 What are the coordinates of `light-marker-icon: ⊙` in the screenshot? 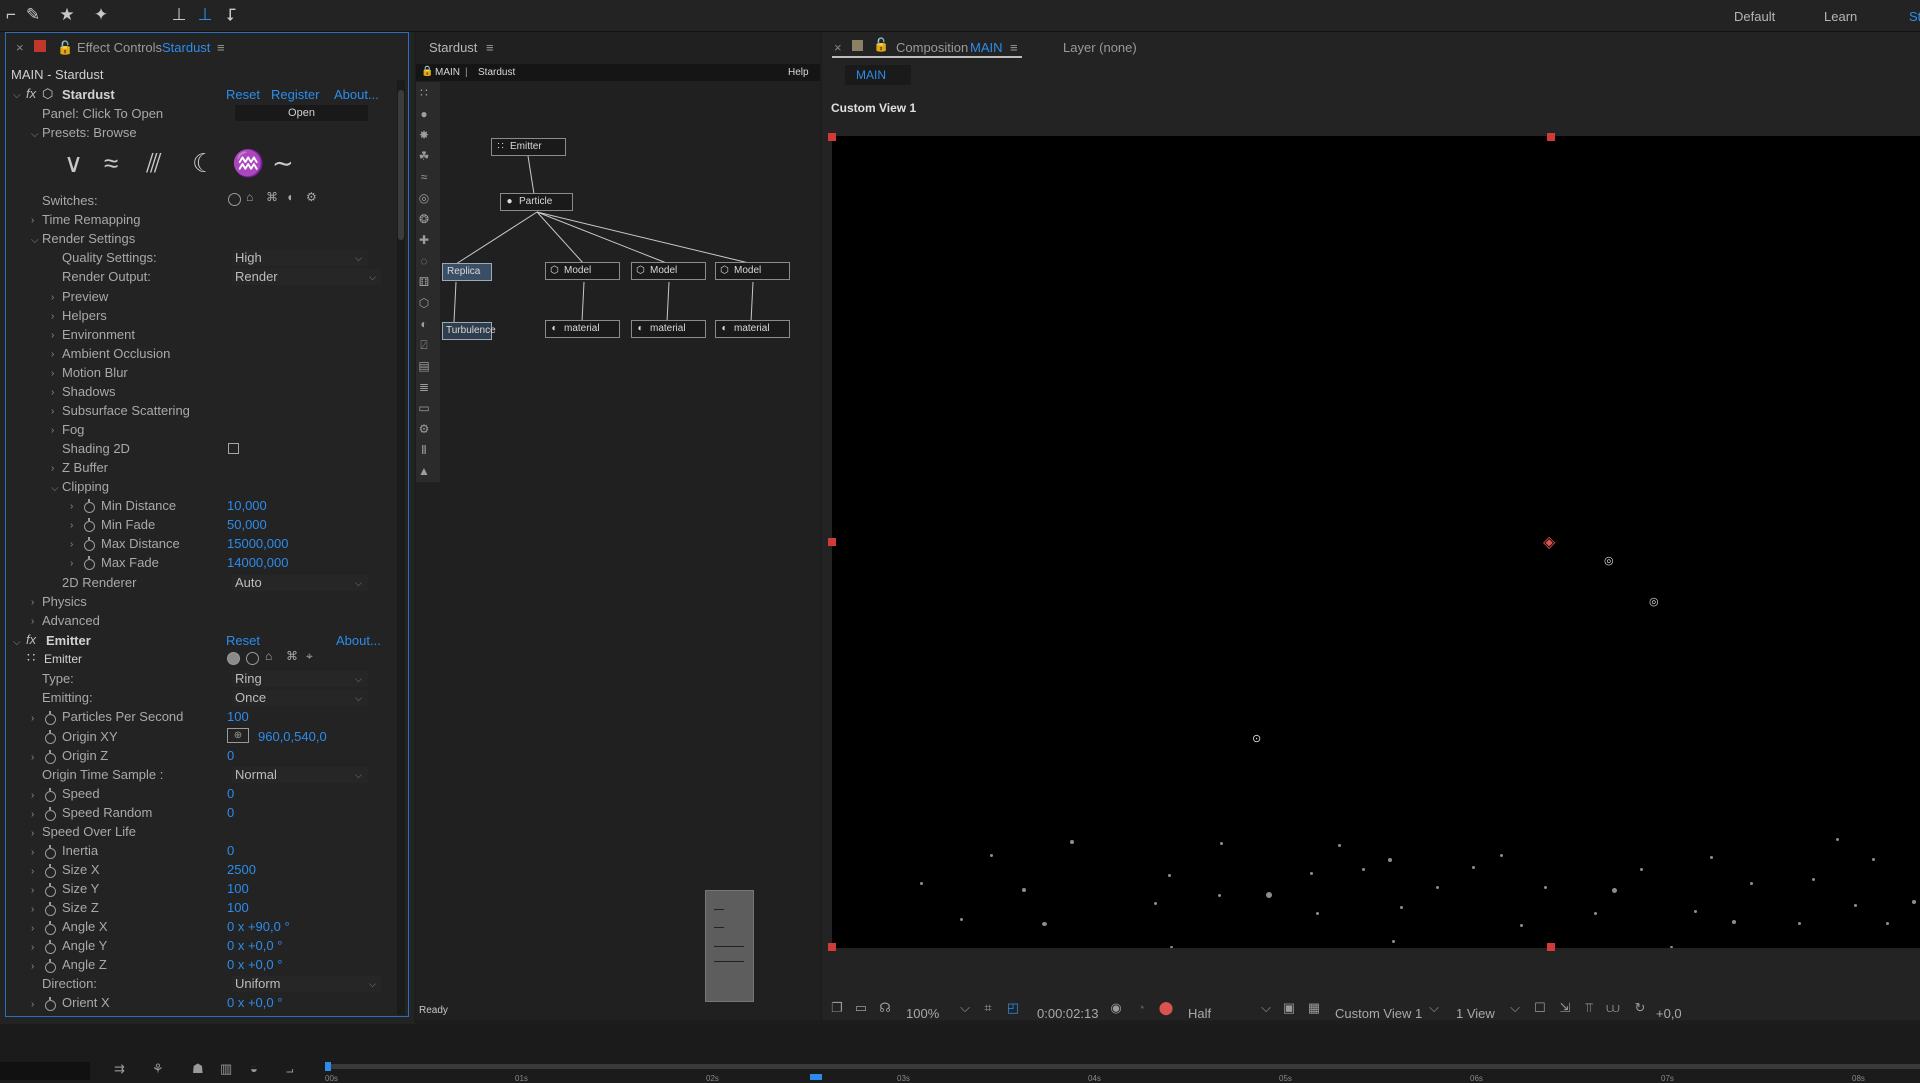 It's located at (1256, 738).